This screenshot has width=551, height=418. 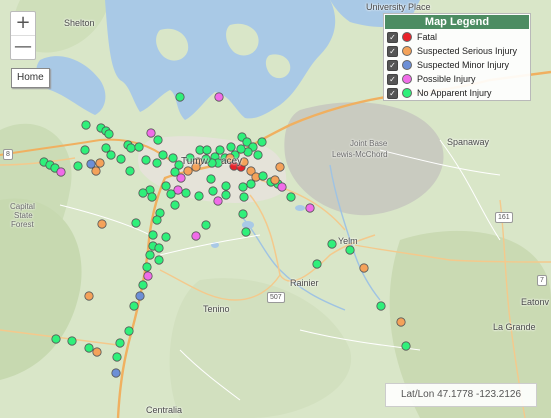 What do you see at coordinates (457, 65) in the screenshot?
I see `legend-item-minor: ✓ Suspected Minor Injury` at bounding box center [457, 65].